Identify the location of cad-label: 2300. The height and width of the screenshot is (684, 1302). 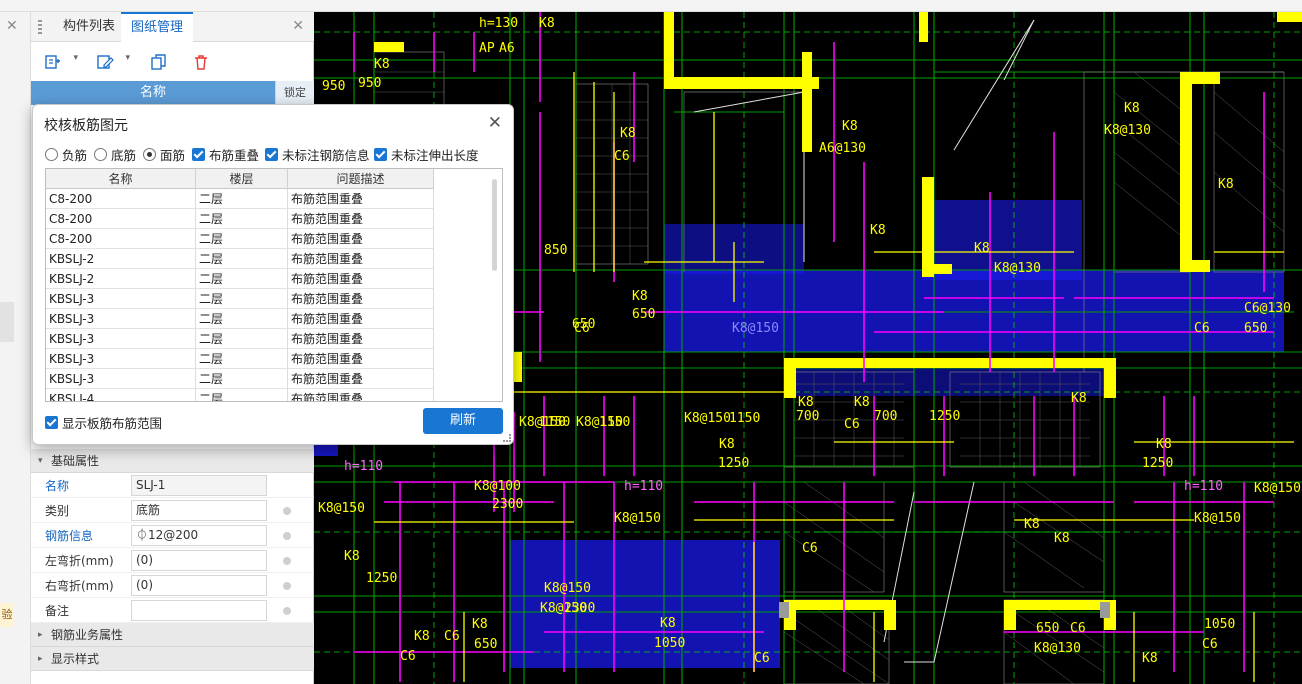
(507, 504).